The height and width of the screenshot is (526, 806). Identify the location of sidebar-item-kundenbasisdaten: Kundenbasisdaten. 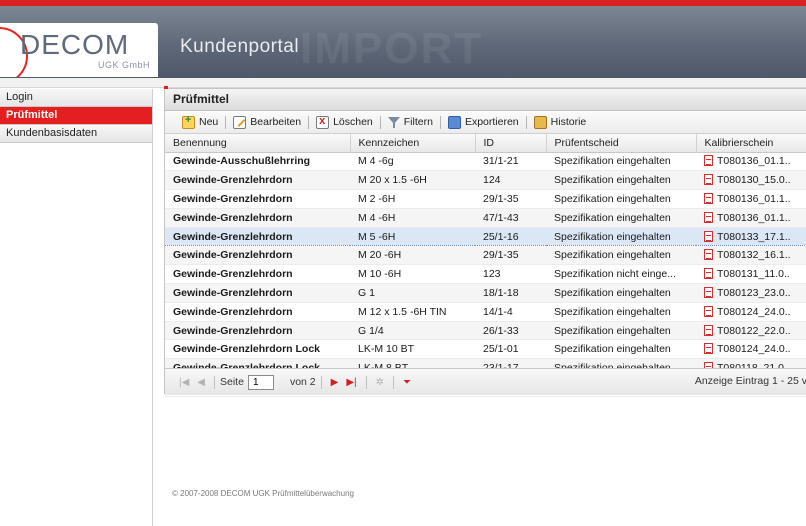
(76, 134).